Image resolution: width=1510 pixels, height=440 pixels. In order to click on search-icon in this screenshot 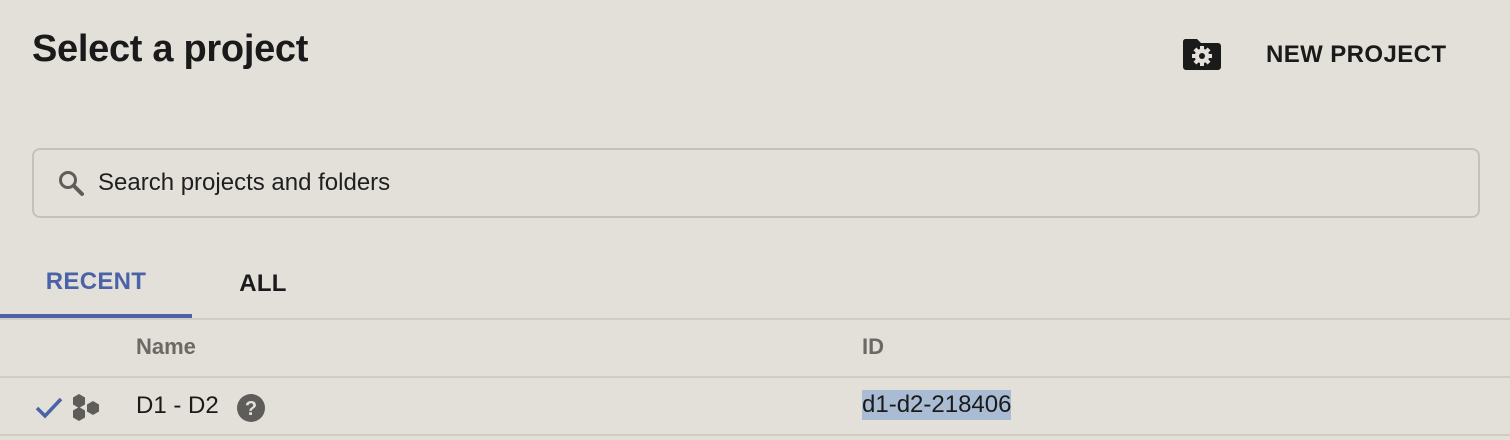, I will do `click(71, 183)`.